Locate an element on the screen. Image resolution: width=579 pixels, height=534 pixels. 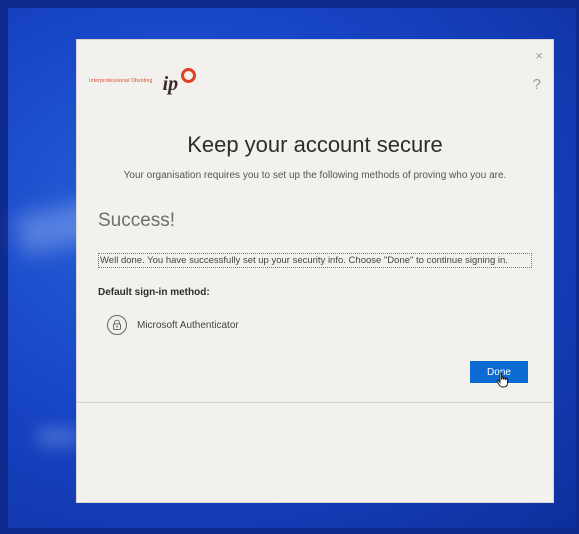
logo-ring-icon is located at coordinates (188, 75).